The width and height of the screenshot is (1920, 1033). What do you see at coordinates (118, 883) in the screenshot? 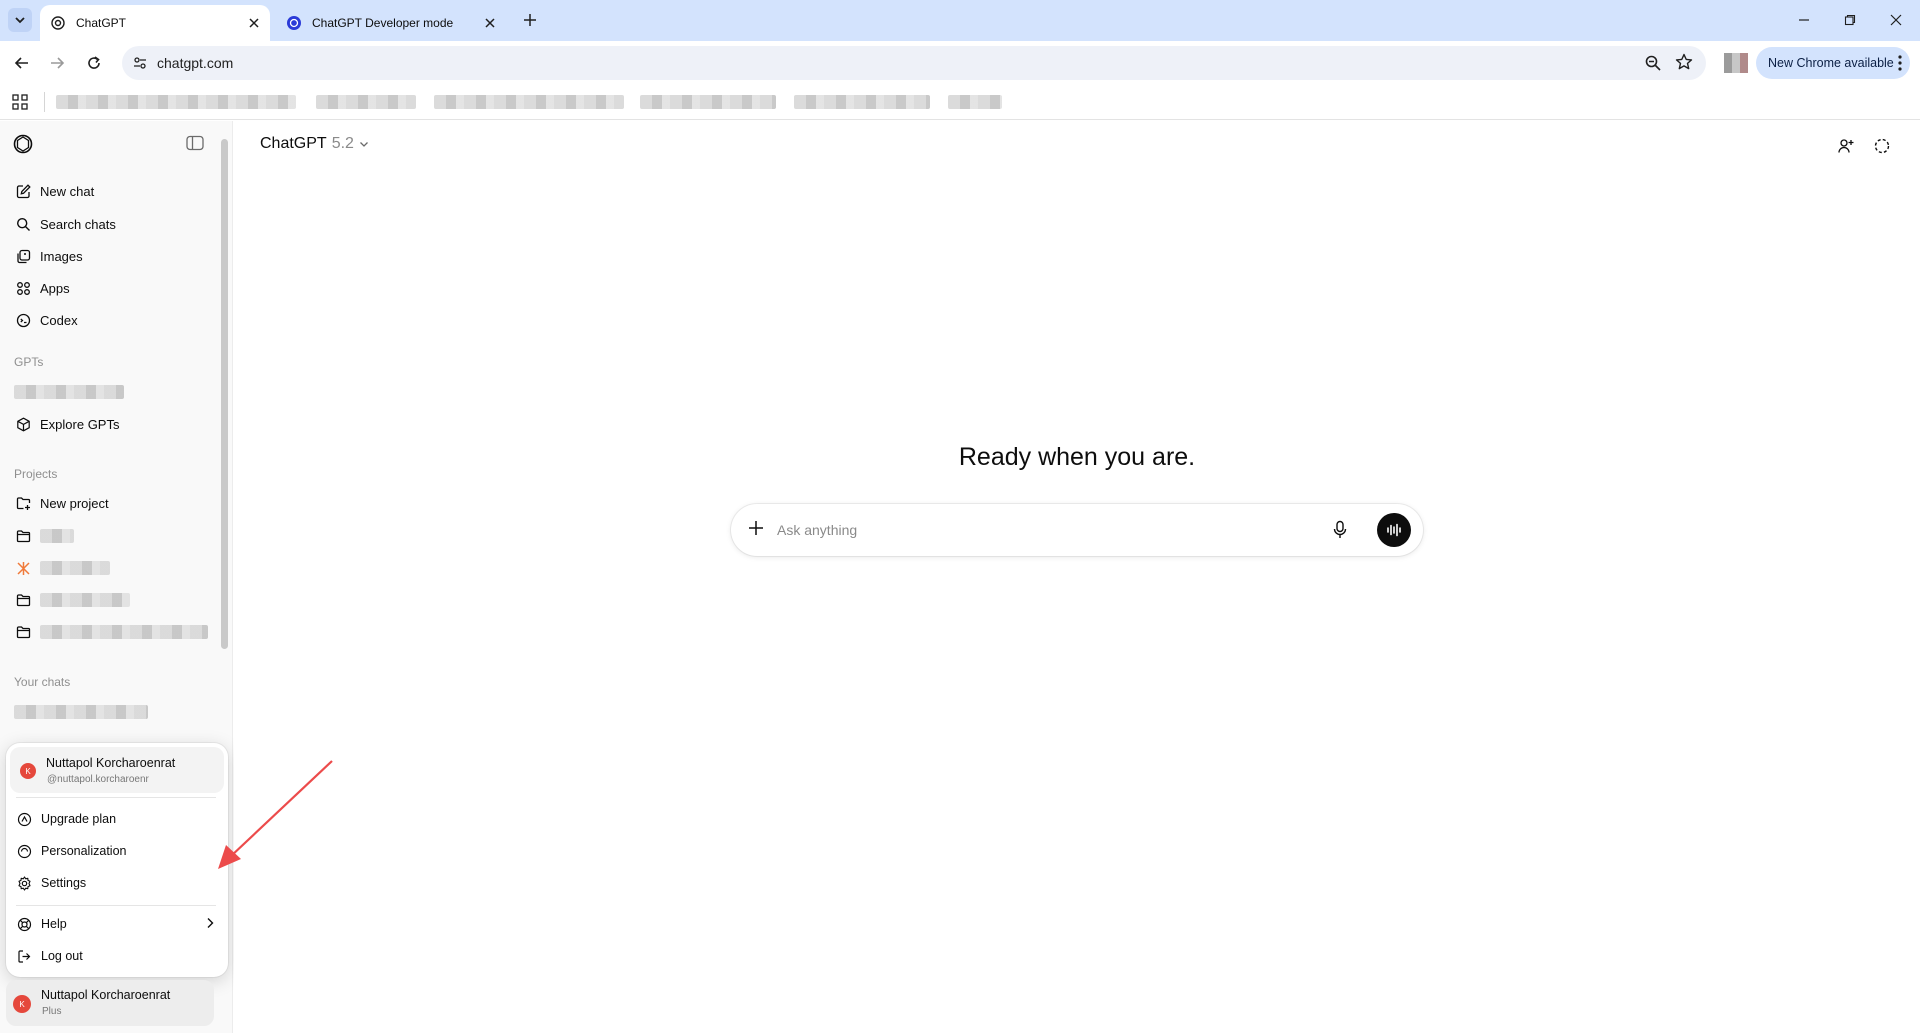
I see `menu-item-settings: Settings` at bounding box center [118, 883].